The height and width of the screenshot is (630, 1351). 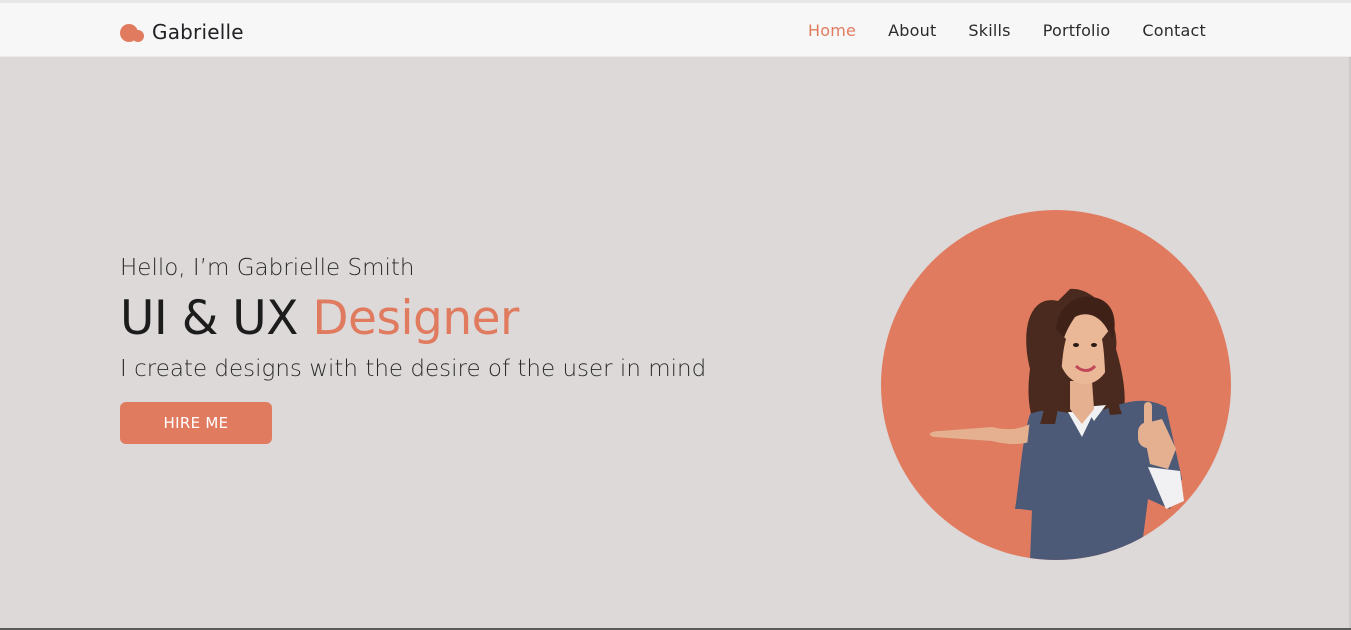 I want to click on nav-about: About, so click(x=912, y=30).